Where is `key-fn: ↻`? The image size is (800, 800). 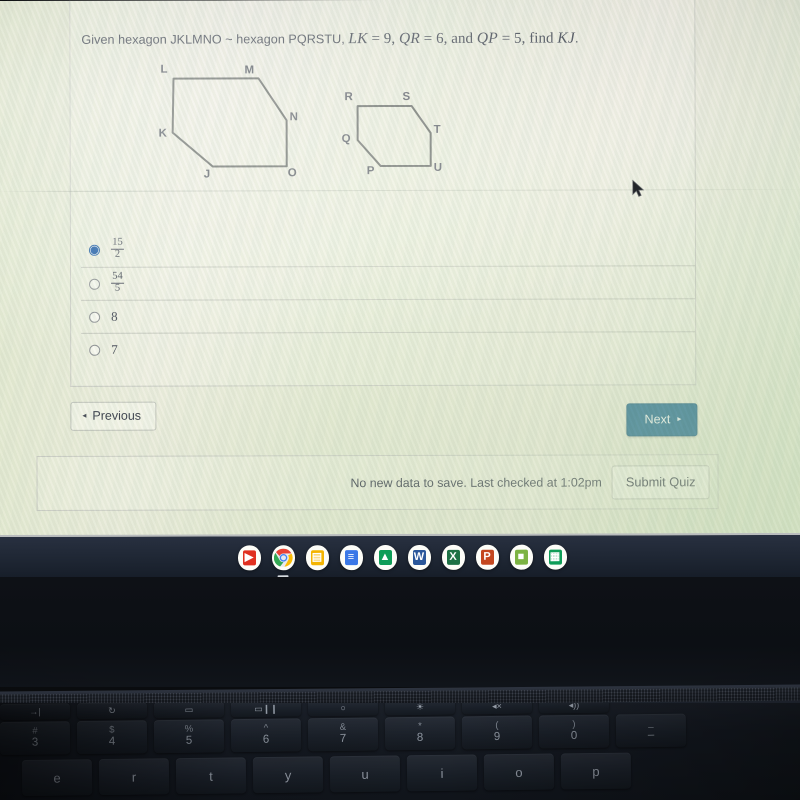 key-fn: ↻ is located at coordinates (112, 711).